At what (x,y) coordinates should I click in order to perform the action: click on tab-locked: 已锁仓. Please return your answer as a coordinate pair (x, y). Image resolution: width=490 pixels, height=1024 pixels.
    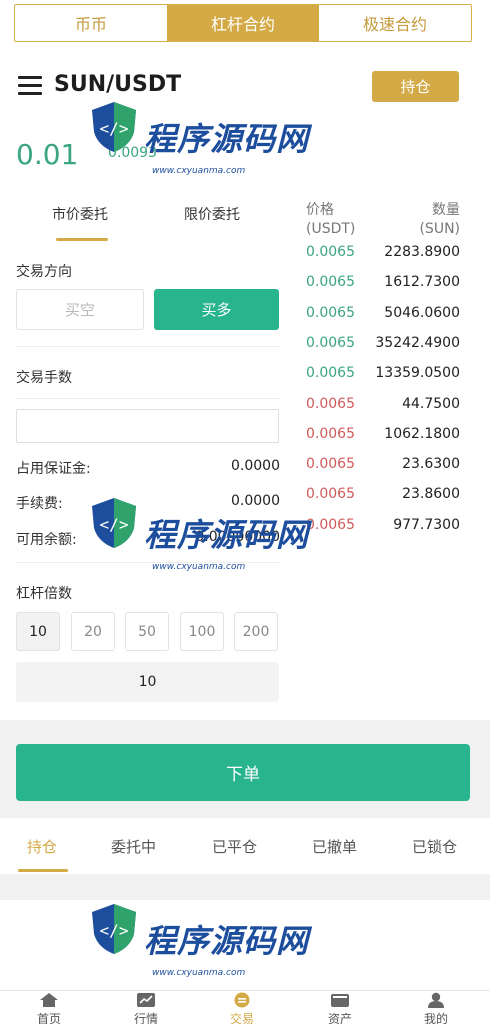
    Looking at the image, I should click on (434, 846).